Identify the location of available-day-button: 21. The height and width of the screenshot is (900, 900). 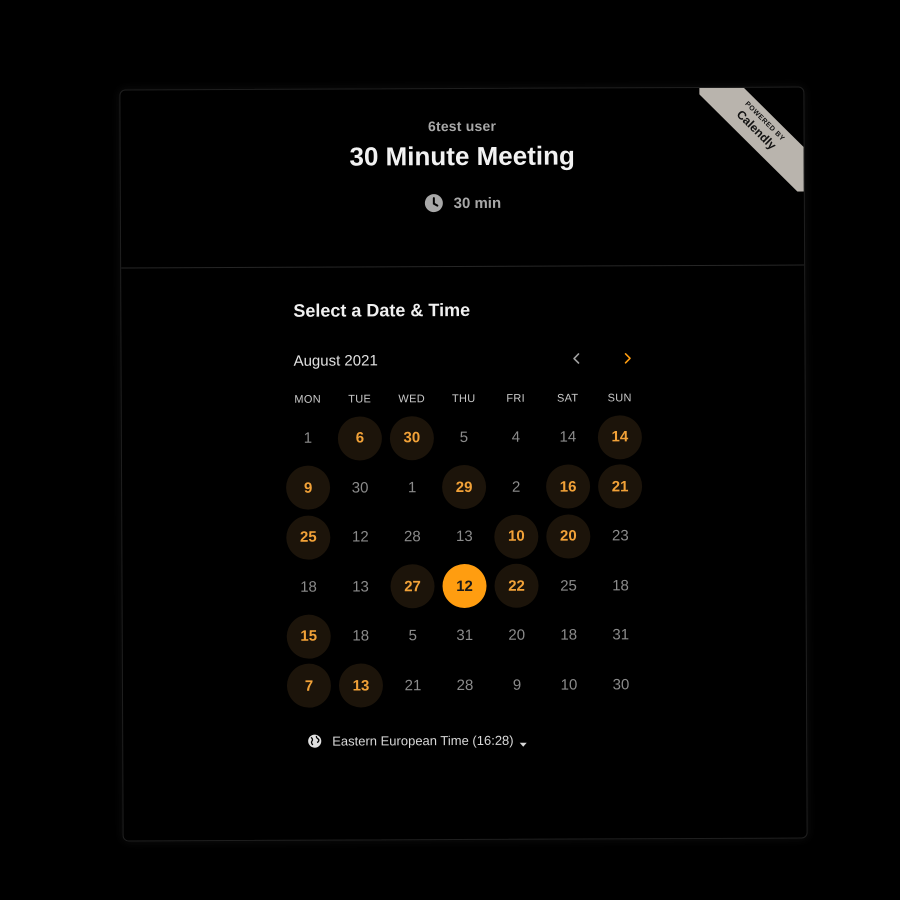
(620, 486).